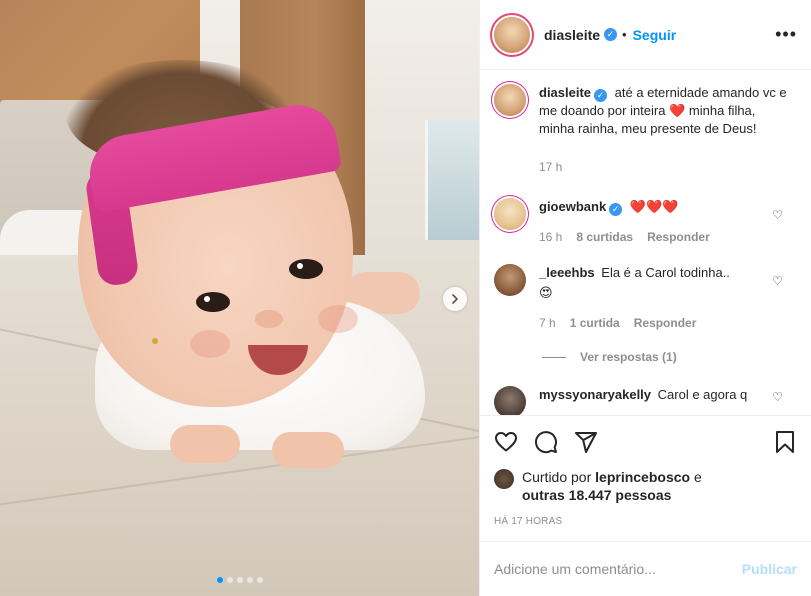 The width and height of the screenshot is (811, 596). I want to click on view-replies-button: Ver respostas (1), so click(669, 357).